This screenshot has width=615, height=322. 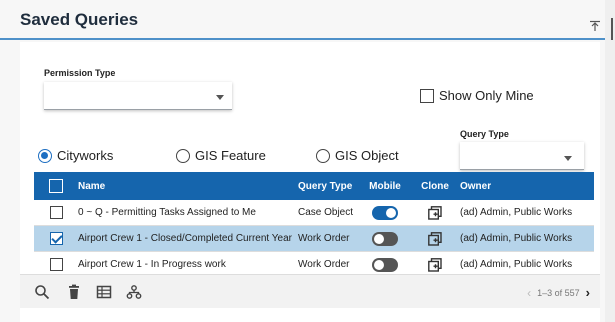 I want to click on collapse-top-icon, so click(x=595, y=26).